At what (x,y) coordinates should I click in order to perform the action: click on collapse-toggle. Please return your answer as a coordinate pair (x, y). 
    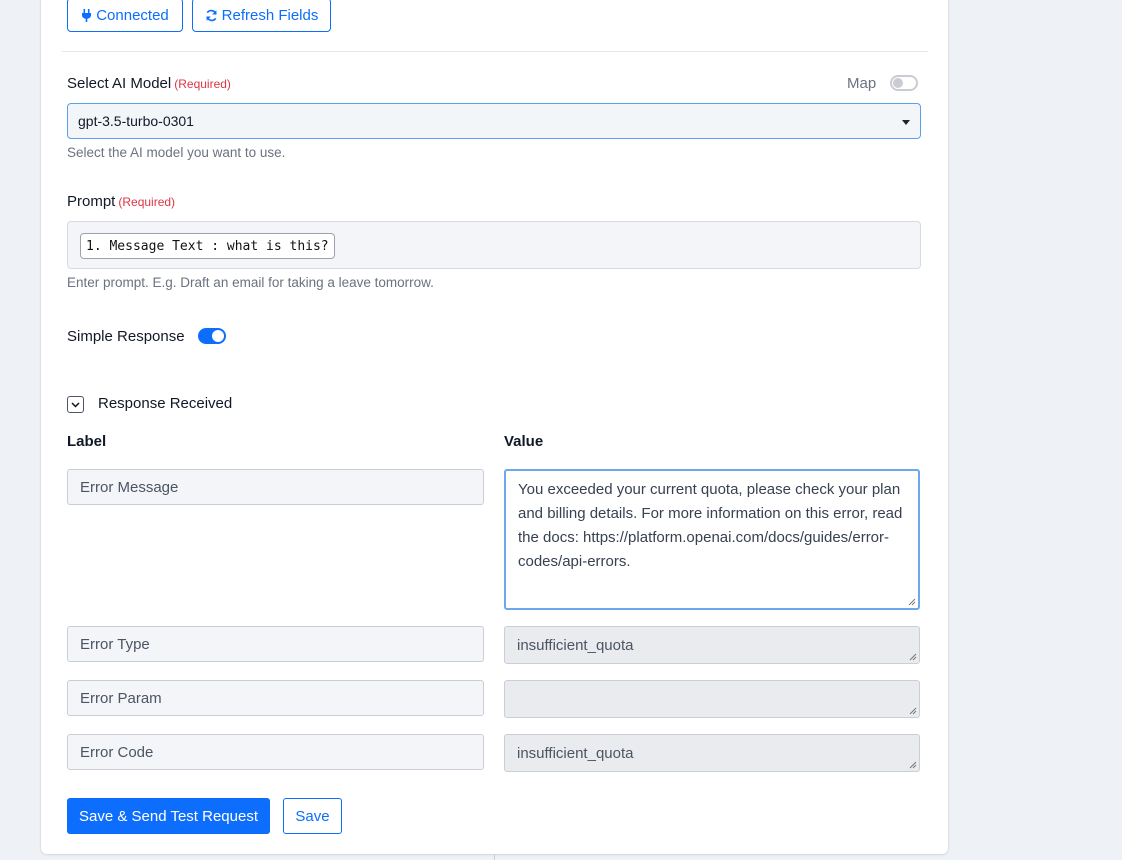
    Looking at the image, I should click on (75, 404).